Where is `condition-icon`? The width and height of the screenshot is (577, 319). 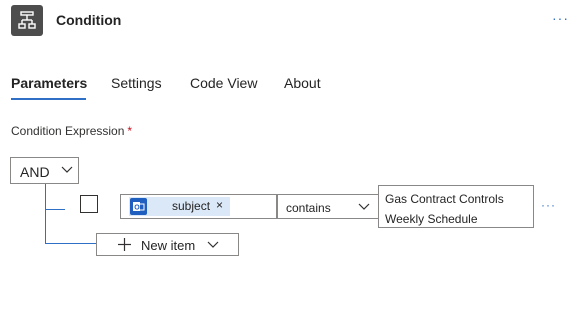 condition-icon is located at coordinates (27, 20).